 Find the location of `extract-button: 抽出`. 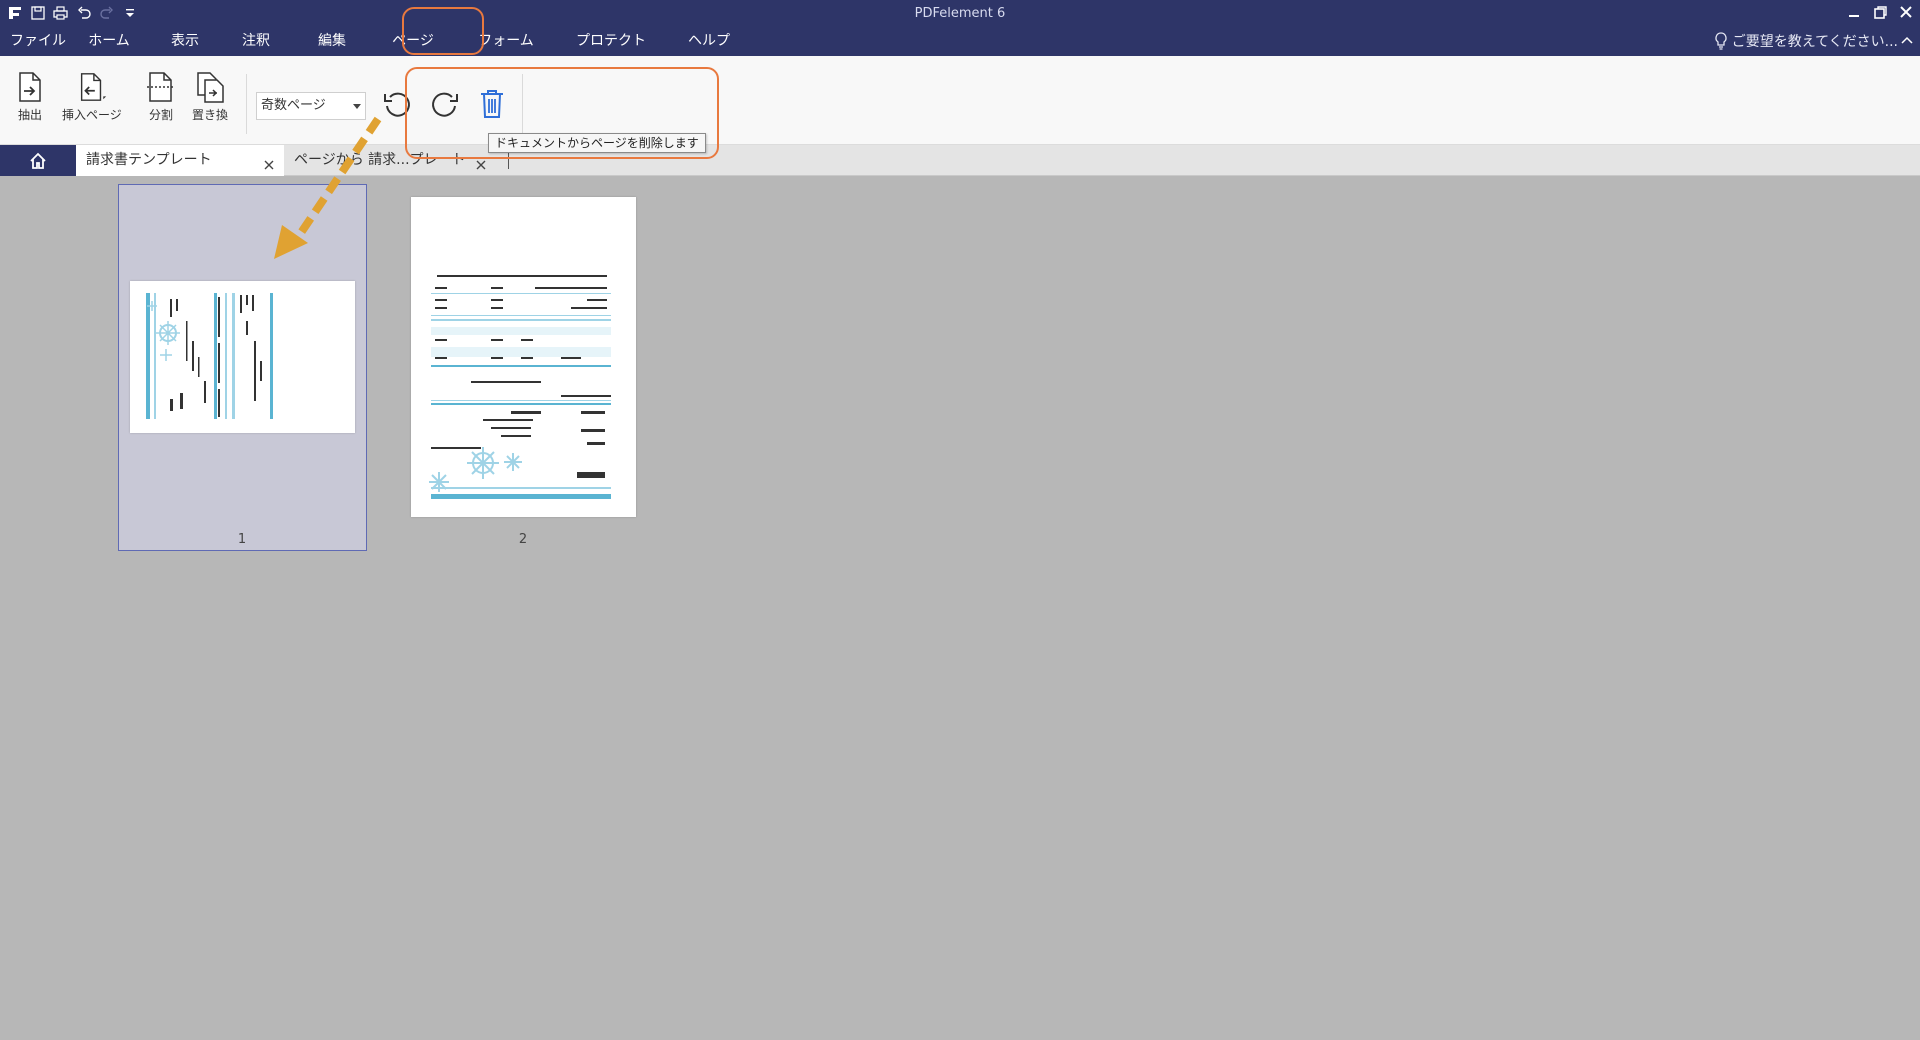

extract-button: 抽出 is located at coordinates (30, 96).